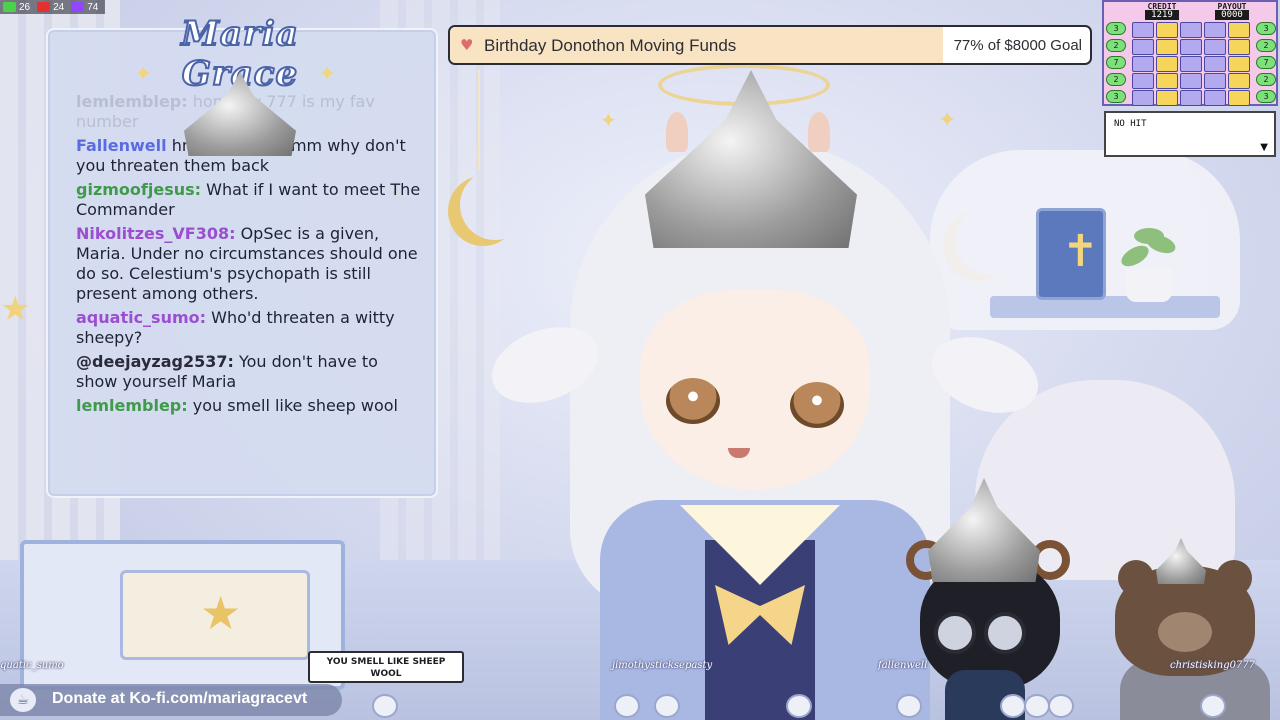  Describe the element at coordinates (662, 665) in the screenshot. I see `viewer-name: jimothysticksepasty` at that location.